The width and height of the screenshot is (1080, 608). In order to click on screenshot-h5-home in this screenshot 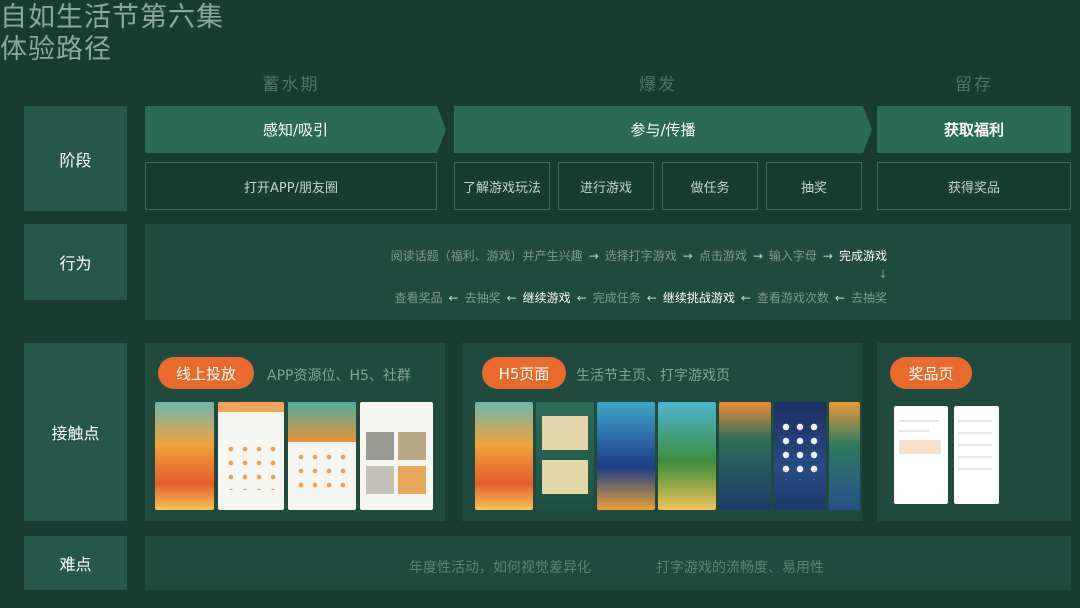, I will do `click(504, 456)`.